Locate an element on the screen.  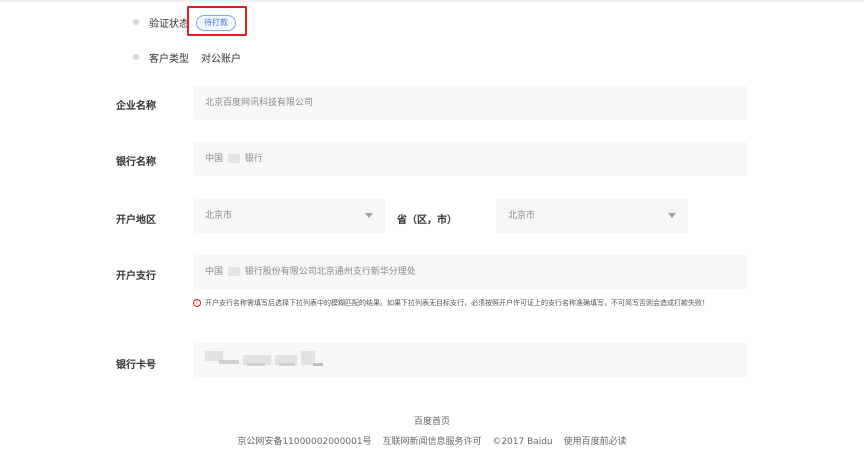
customer-type-label: 客户类型 is located at coordinates (169, 59).